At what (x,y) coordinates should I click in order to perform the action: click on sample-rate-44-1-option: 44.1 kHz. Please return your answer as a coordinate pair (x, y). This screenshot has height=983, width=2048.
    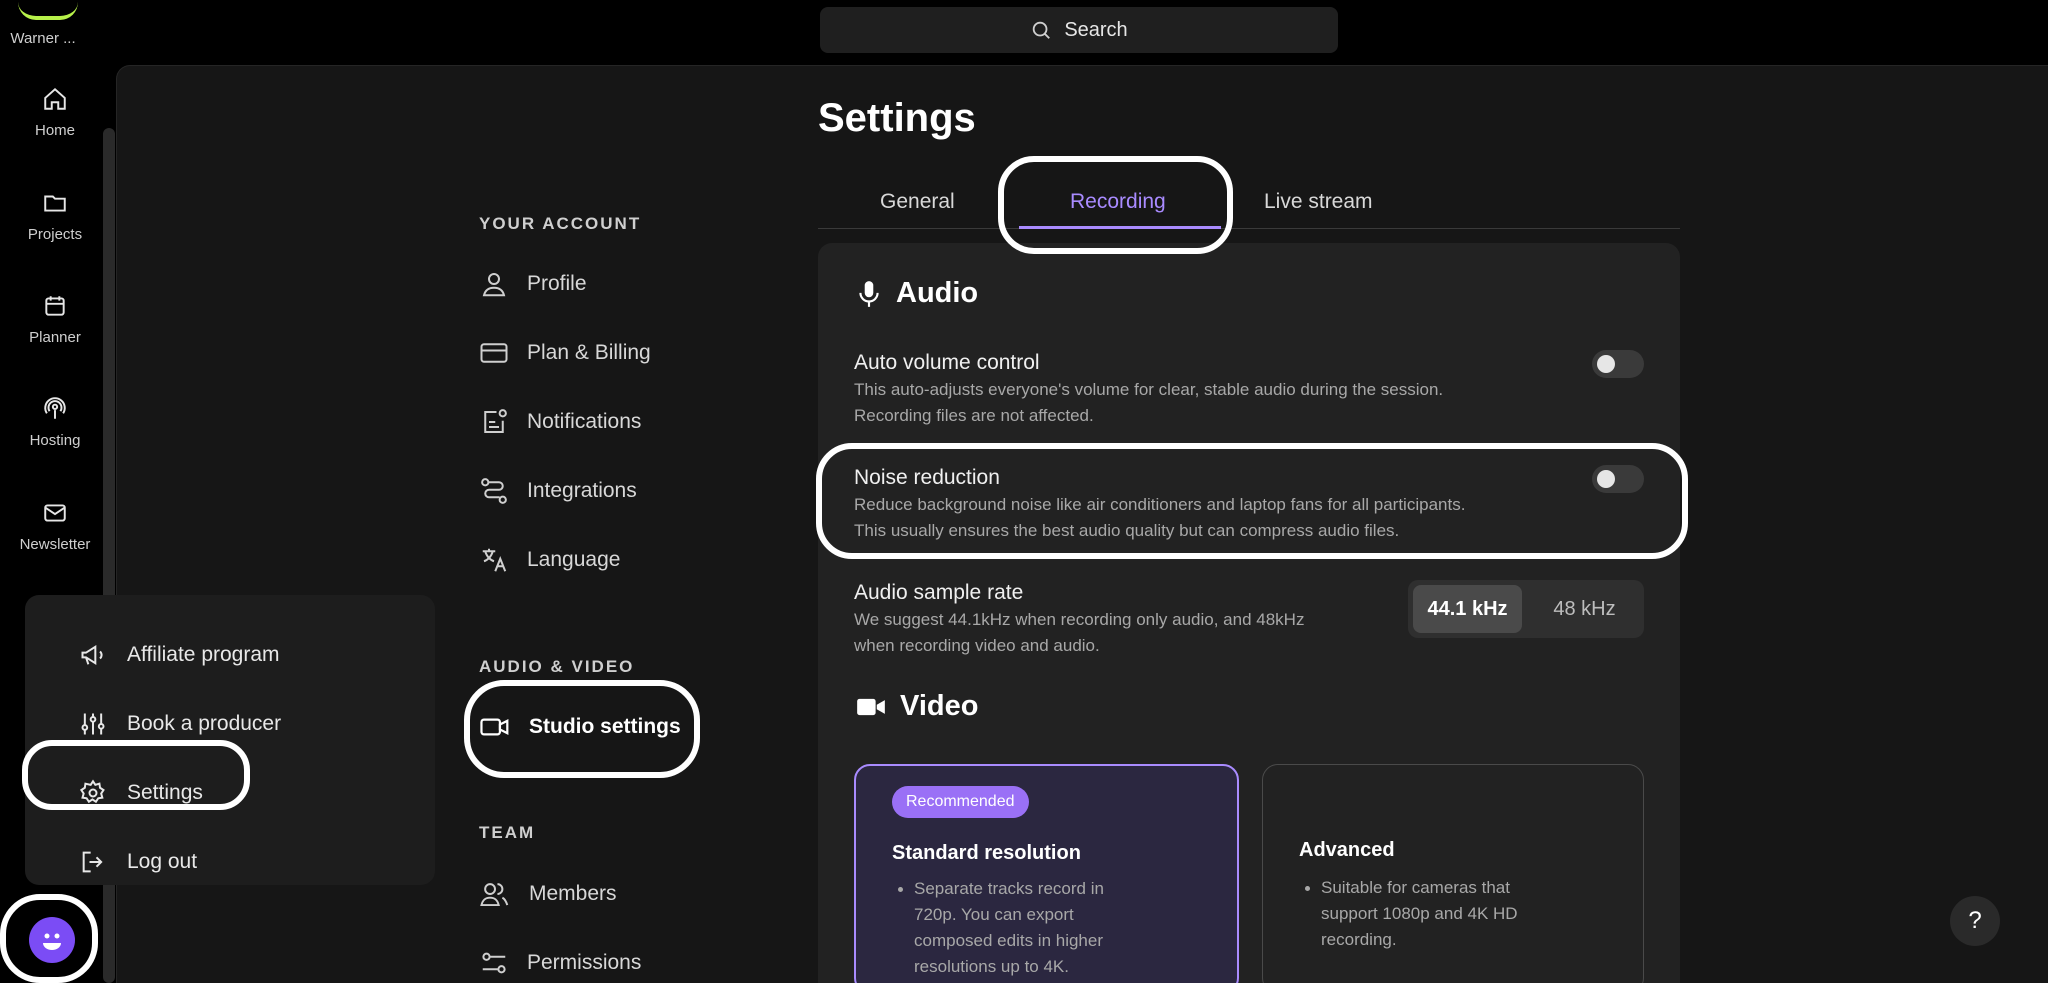
    Looking at the image, I should click on (1467, 609).